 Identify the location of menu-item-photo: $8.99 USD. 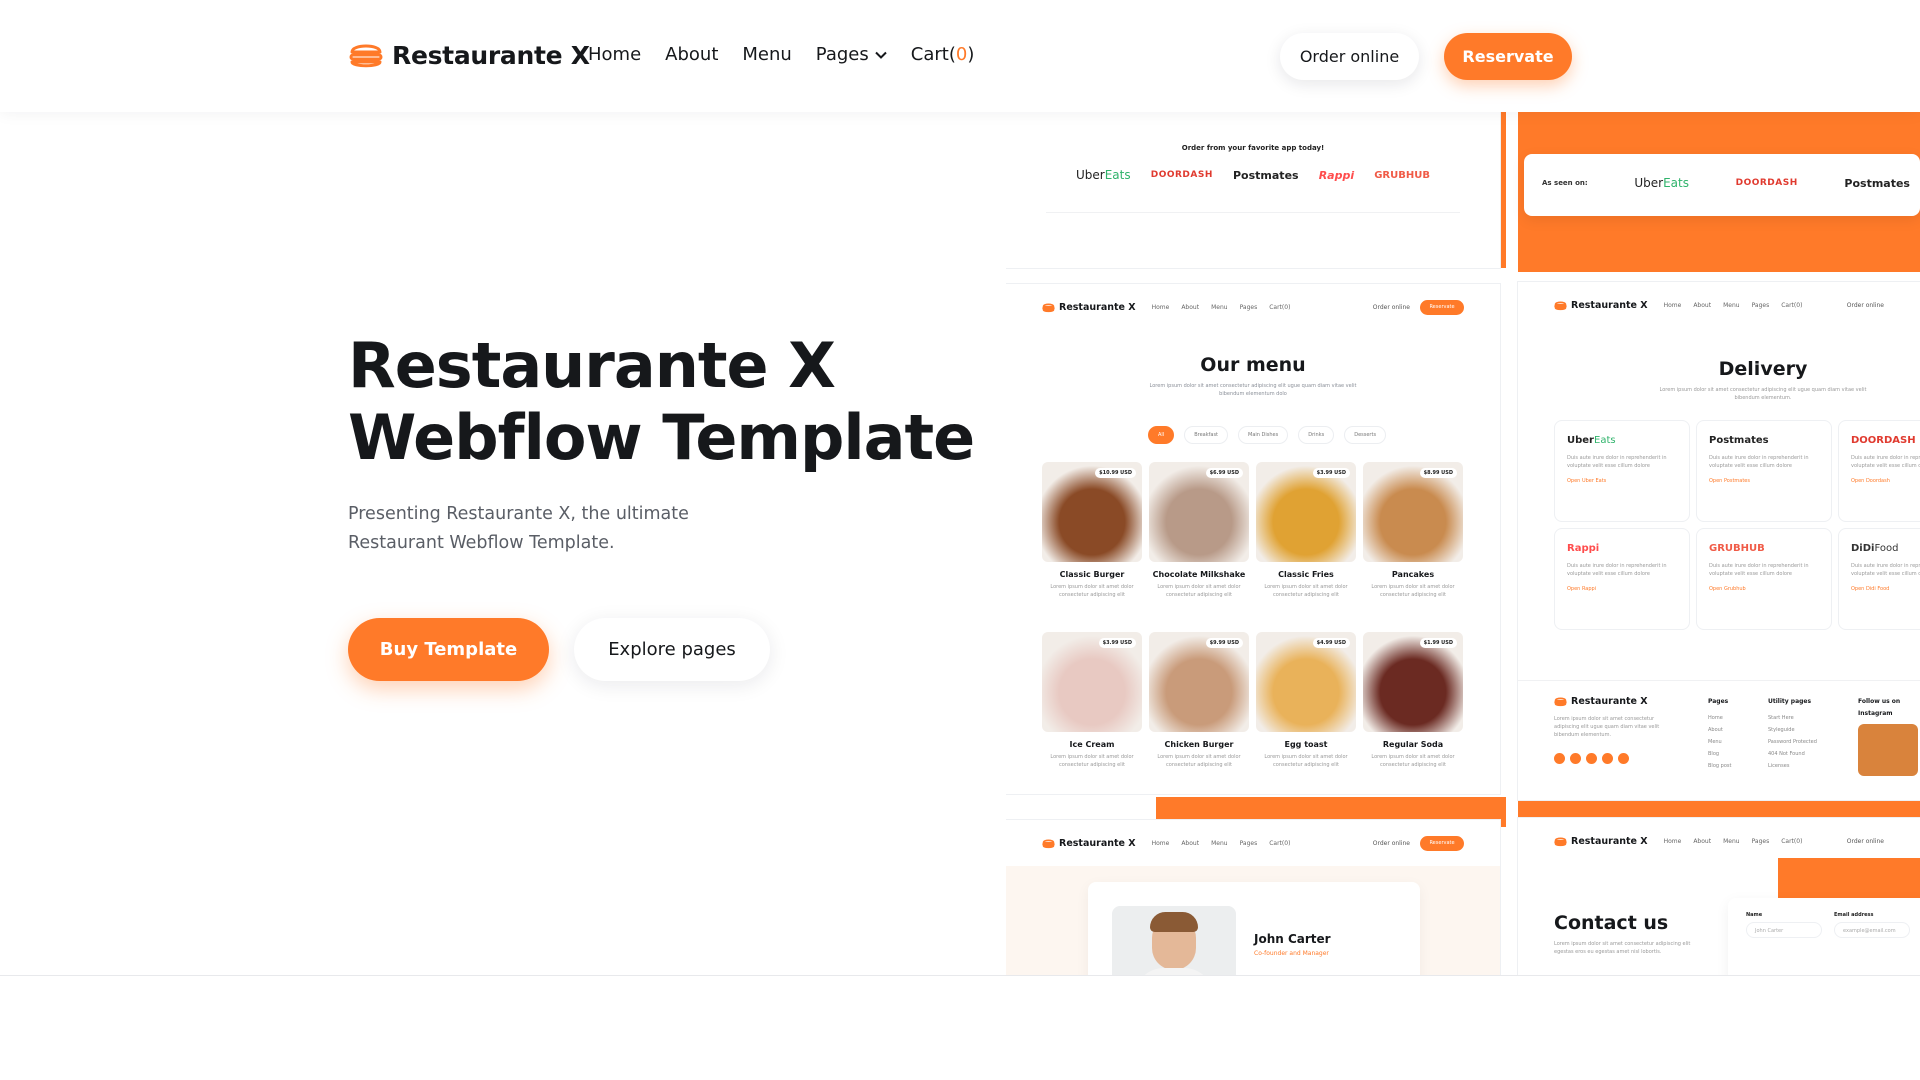
(1413, 512).